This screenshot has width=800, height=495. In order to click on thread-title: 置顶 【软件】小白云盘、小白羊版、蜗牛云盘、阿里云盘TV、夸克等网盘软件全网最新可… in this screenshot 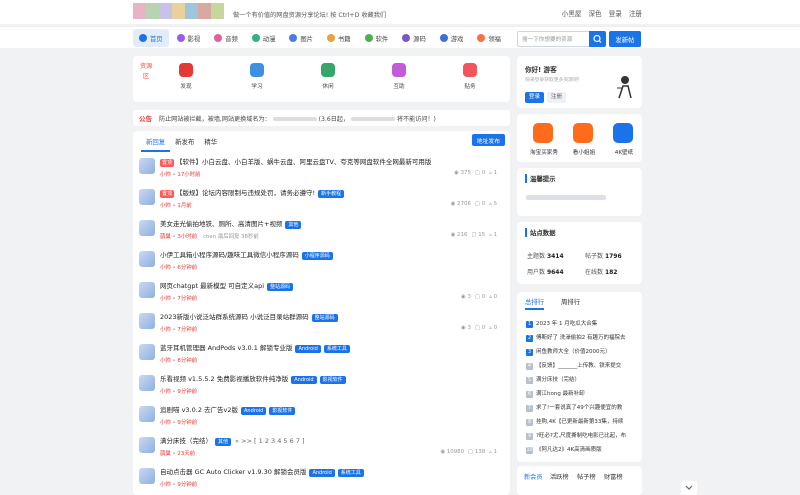, I will do `click(295, 161)`.